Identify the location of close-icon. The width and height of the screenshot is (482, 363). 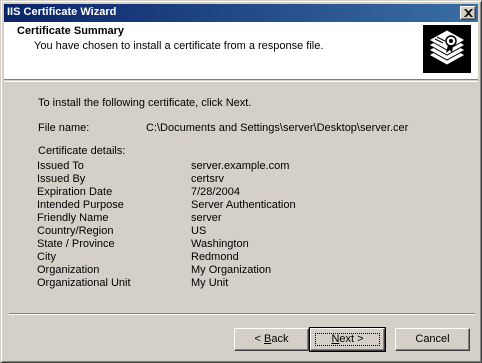
(468, 13).